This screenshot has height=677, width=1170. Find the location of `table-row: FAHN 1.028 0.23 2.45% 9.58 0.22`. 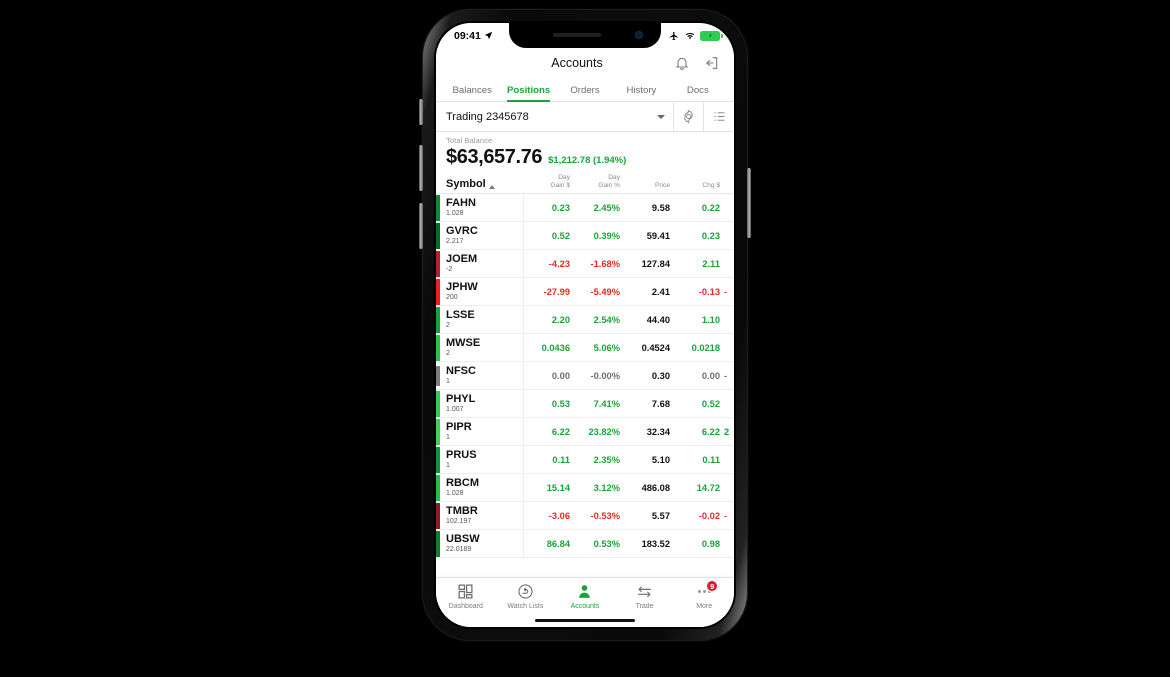

table-row: FAHN 1.028 0.23 2.45% 9.58 0.22 is located at coordinates (585, 208).